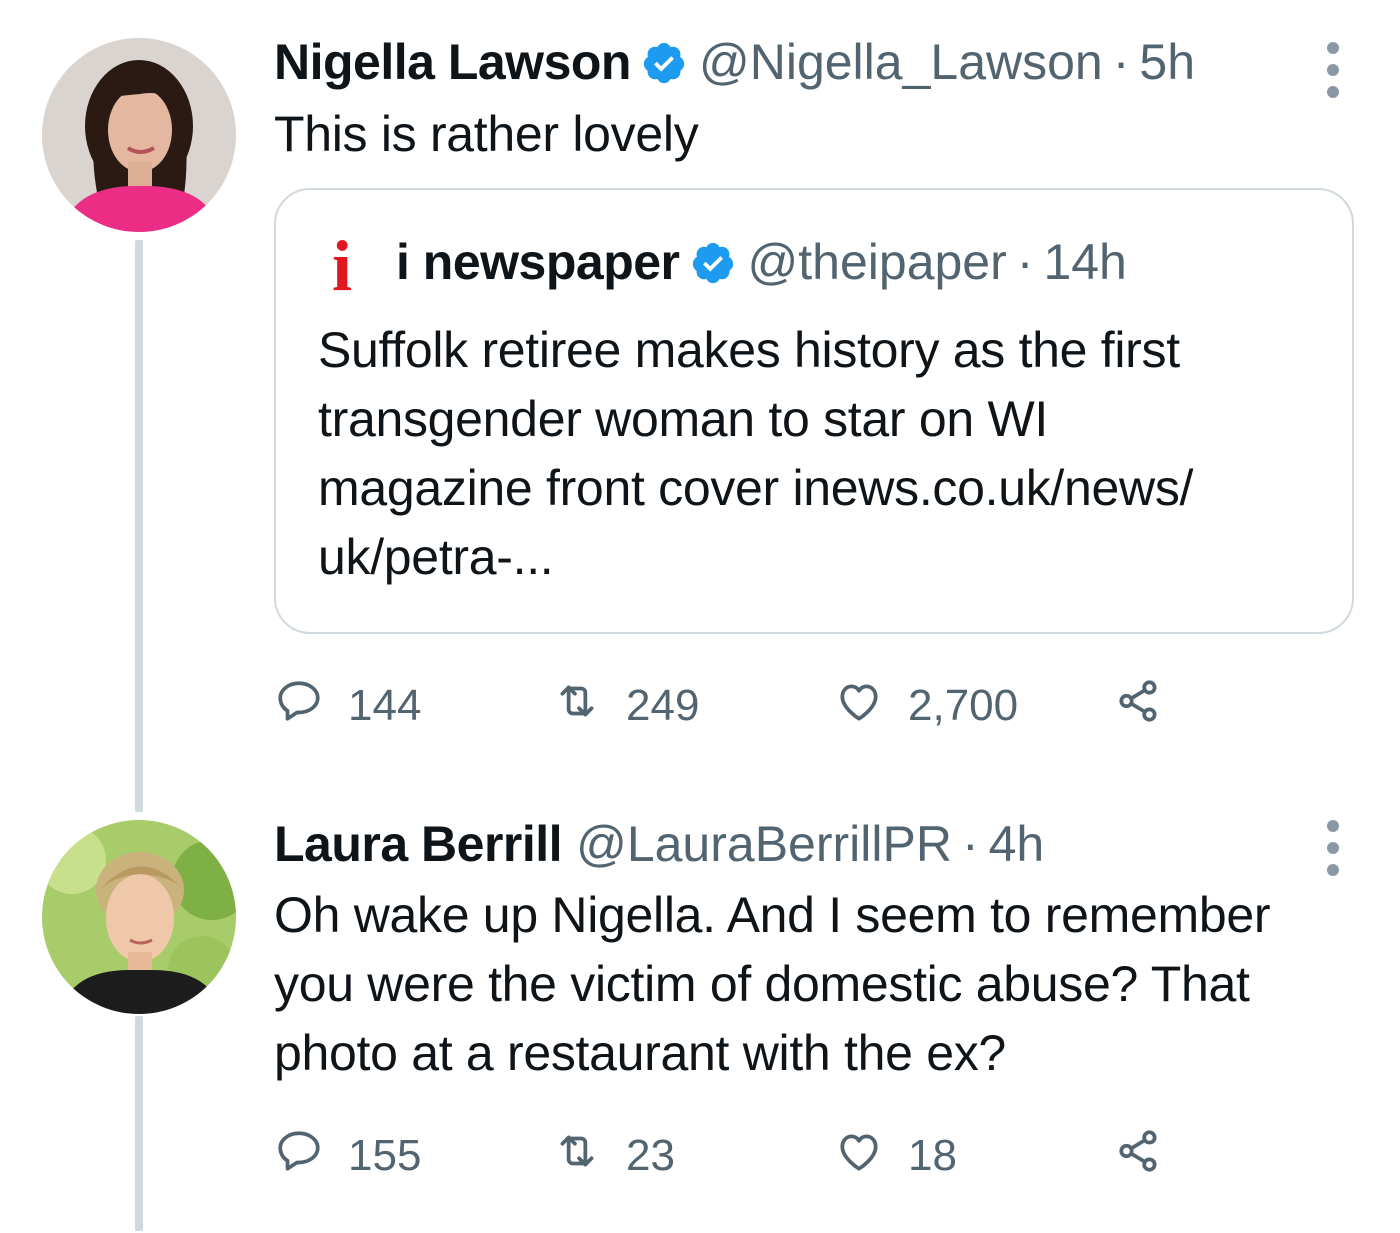 The width and height of the screenshot is (1400, 1233). I want to click on tweet-timestamp: 4h, so click(1017, 844).